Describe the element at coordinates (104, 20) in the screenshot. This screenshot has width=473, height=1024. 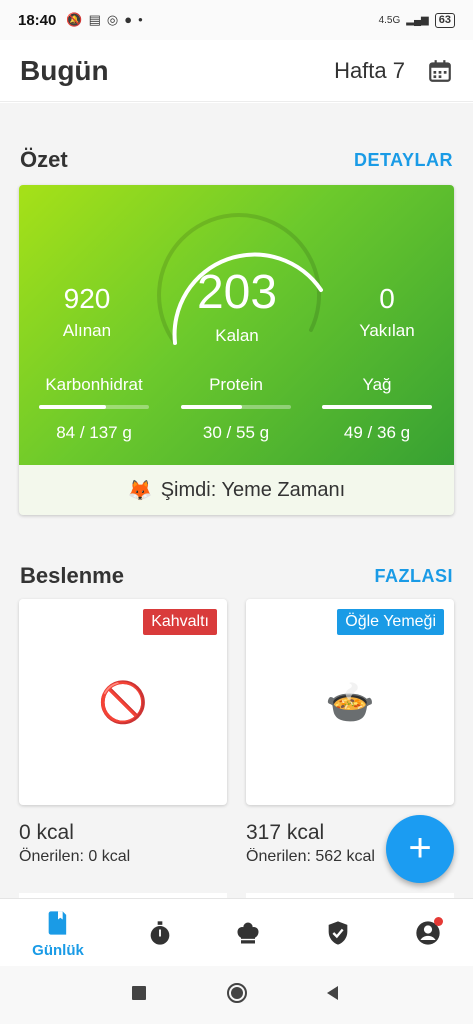
I see `notification-icons: 🔕 ▤ ◎ ● •` at that location.